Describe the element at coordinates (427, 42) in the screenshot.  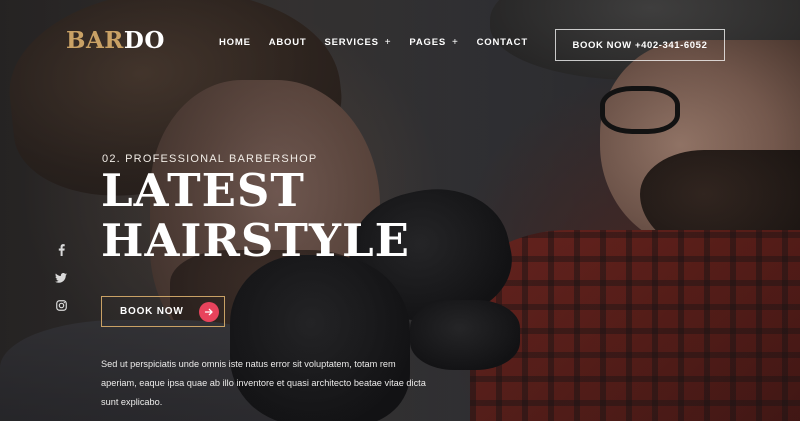
I see `nav-item-label: PAGES` at that location.